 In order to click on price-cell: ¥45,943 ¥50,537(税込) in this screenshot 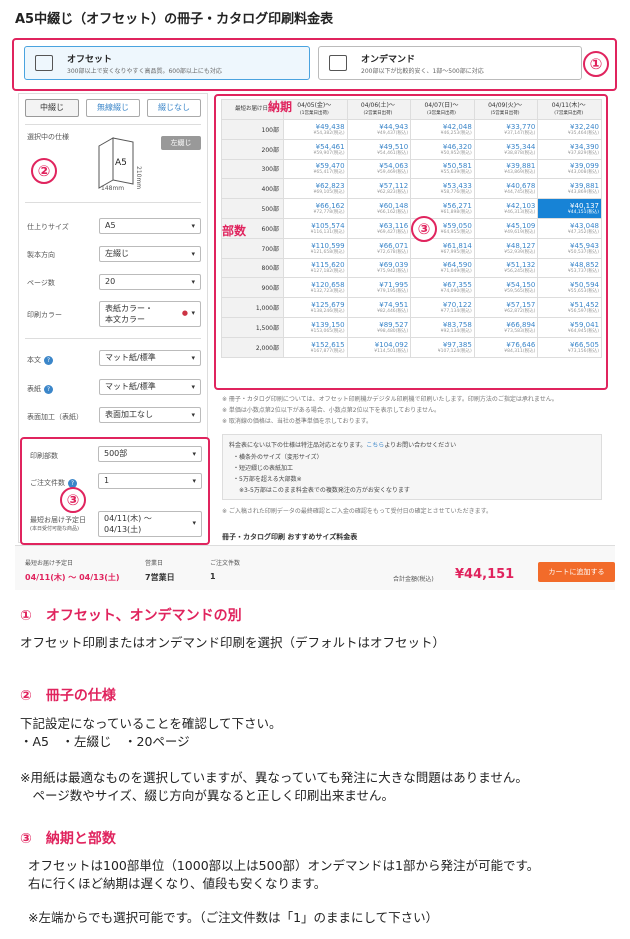, I will do `click(569, 248)`.